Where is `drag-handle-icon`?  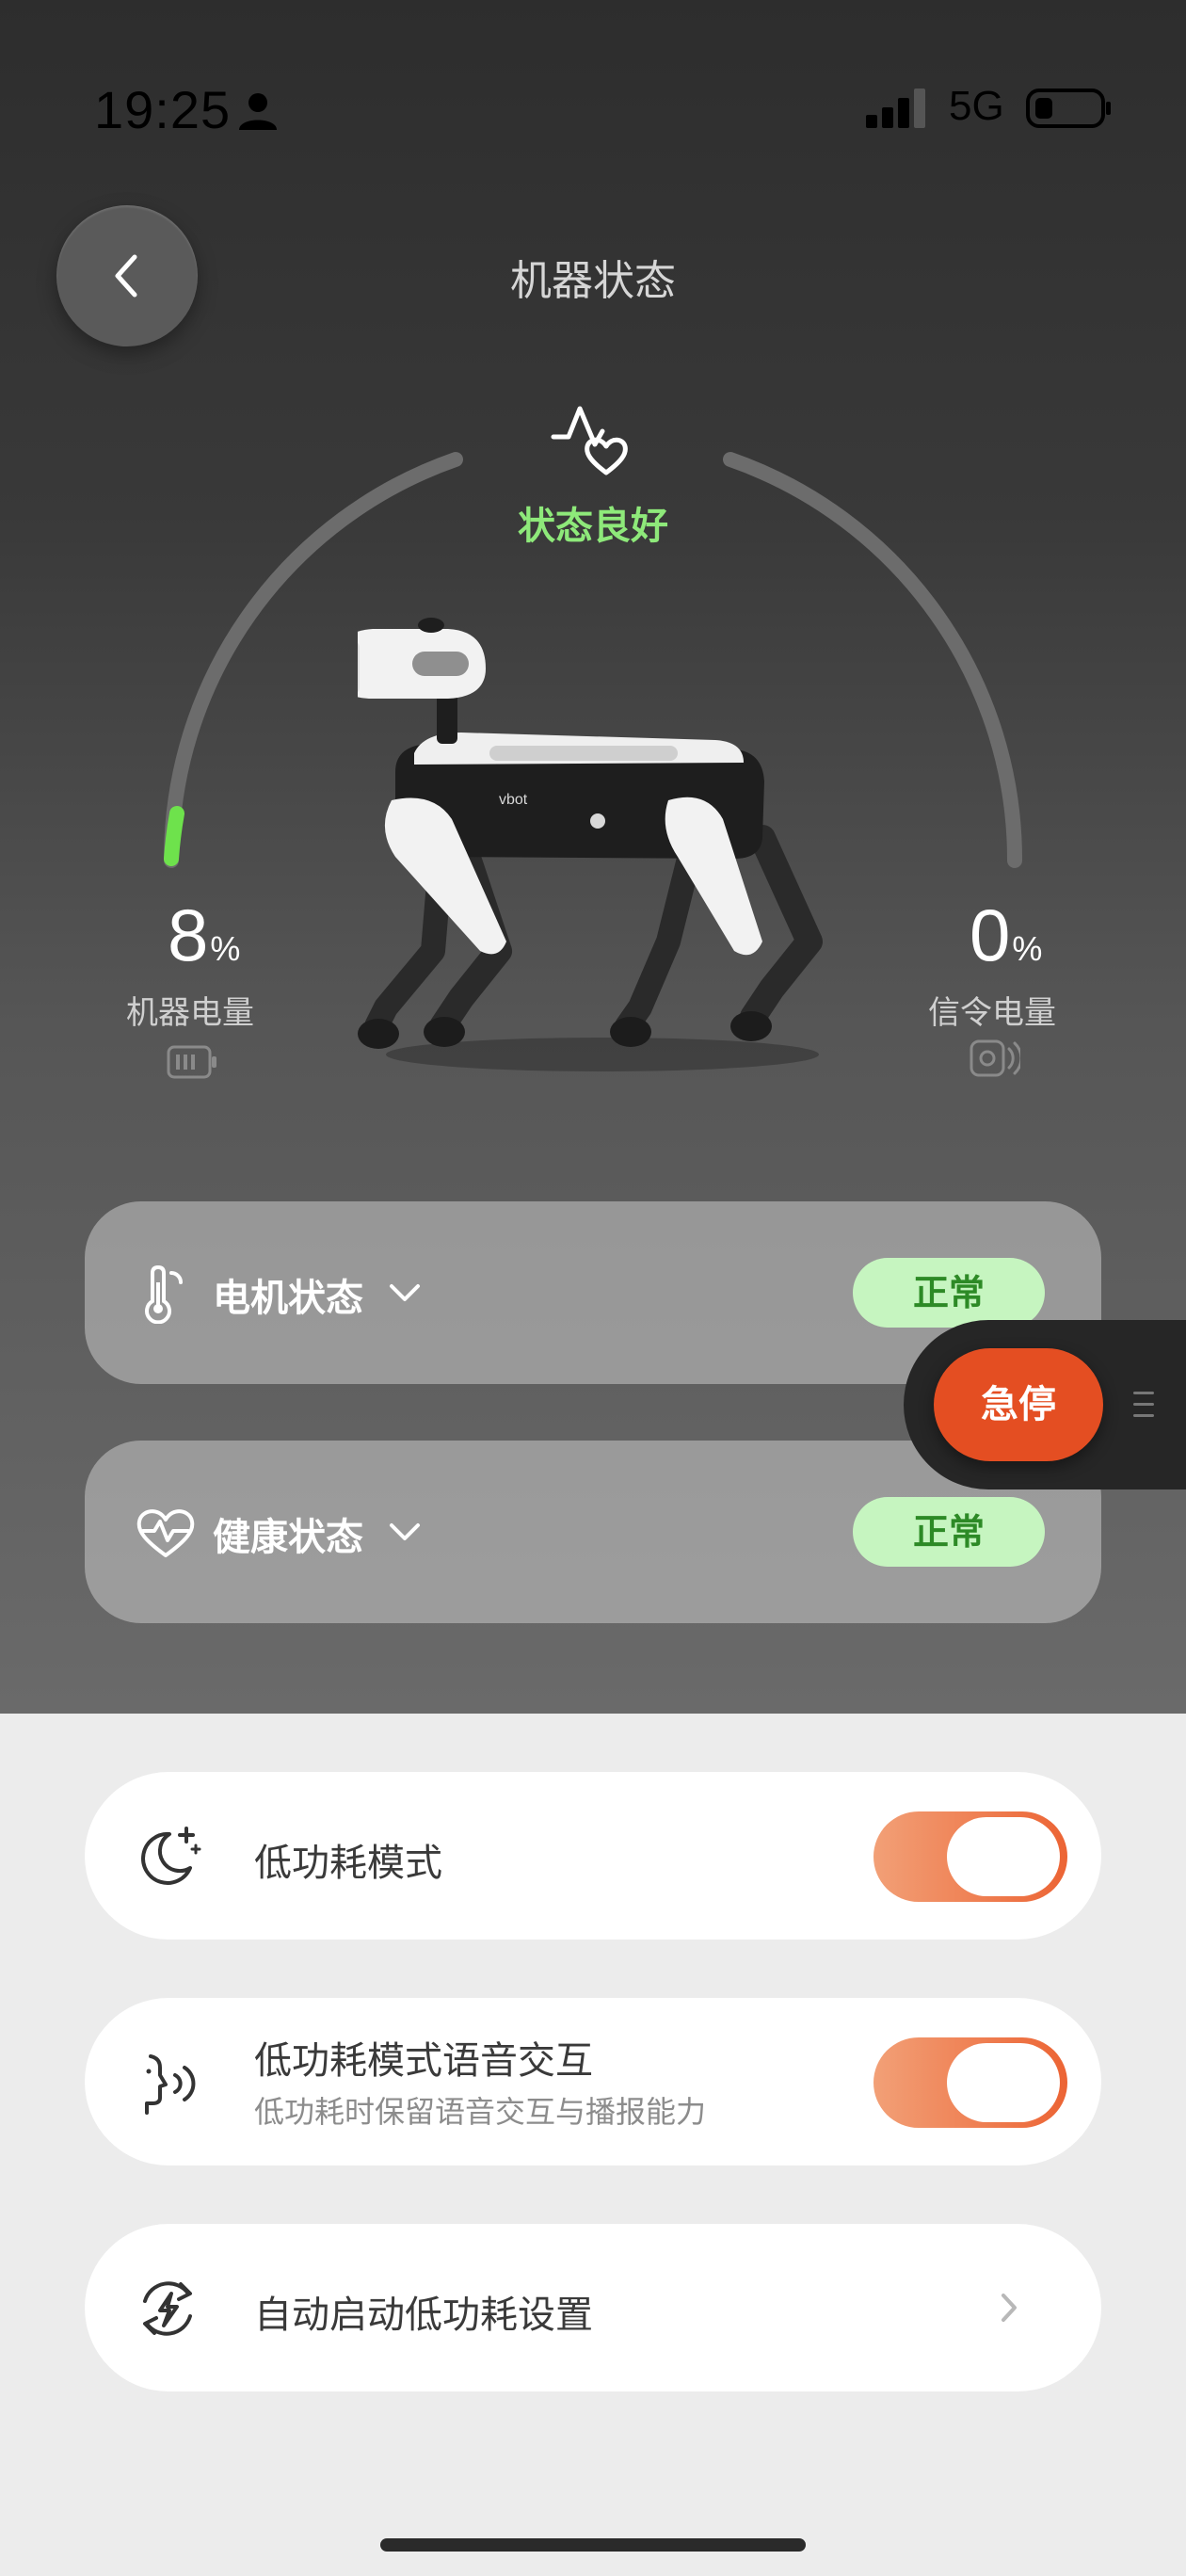 drag-handle-icon is located at coordinates (1143, 1405).